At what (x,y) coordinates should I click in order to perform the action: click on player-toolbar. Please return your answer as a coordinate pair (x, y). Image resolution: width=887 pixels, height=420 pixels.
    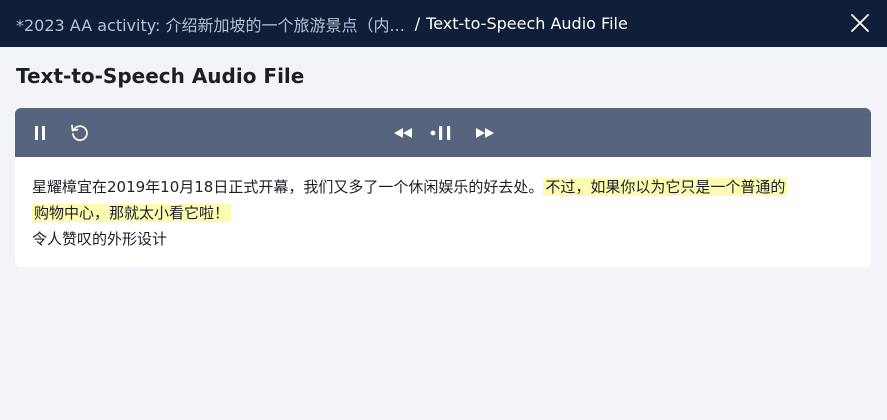
    Looking at the image, I should click on (443, 132).